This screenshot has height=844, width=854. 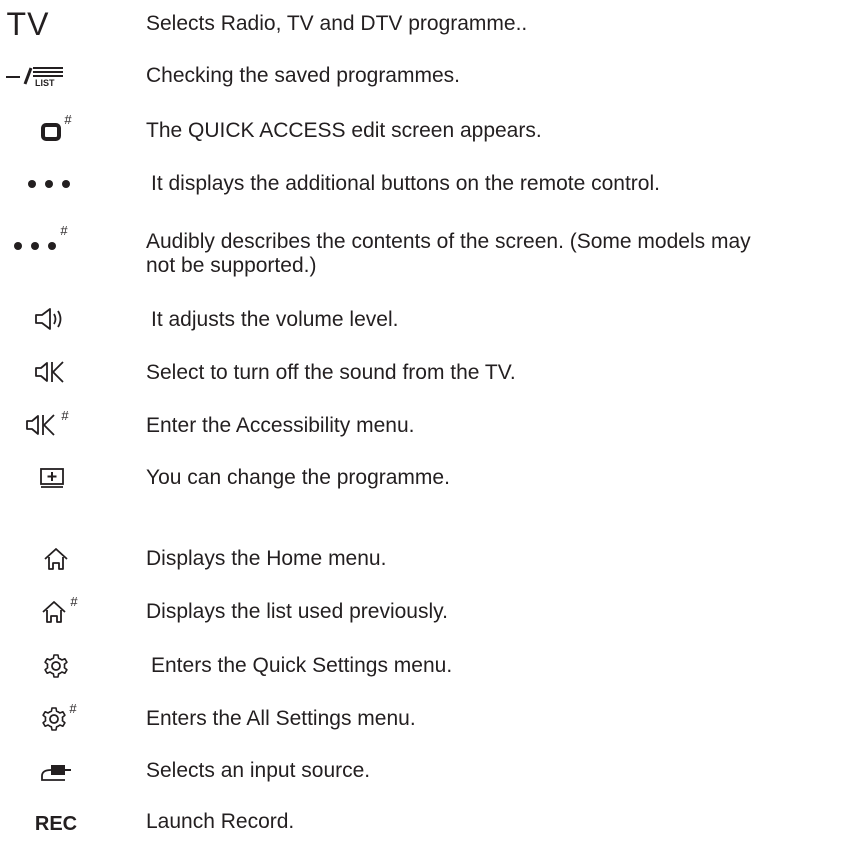 What do you see at coordinates (337, 23) in the screenshot?
I see `row-description: Selects Radio, TV and DTV programme..` at bounding box center [337, 23].